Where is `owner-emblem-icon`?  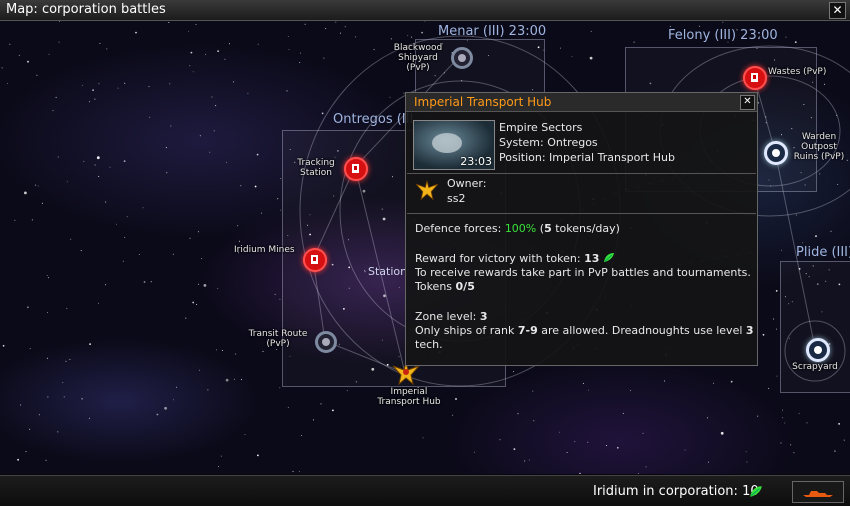
owner-emblem-icon is located at coordinates (427, 190).